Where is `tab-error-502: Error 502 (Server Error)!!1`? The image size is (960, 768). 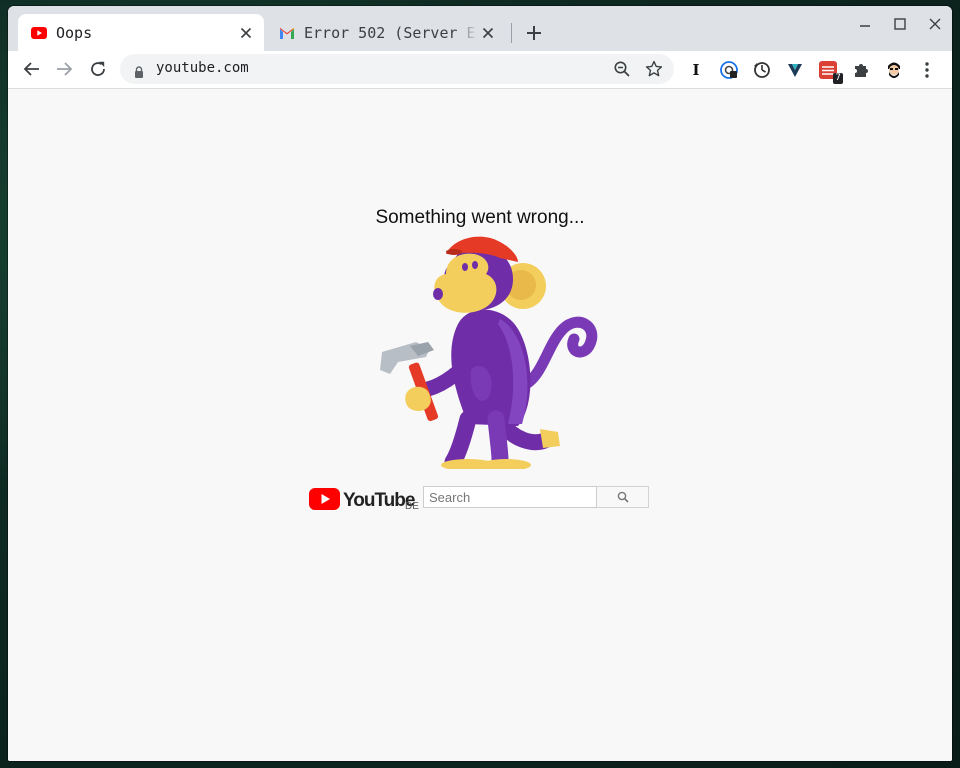 tab-error-502: Error 502 (Server Error)!!1 is located at coordinates (386, 32).